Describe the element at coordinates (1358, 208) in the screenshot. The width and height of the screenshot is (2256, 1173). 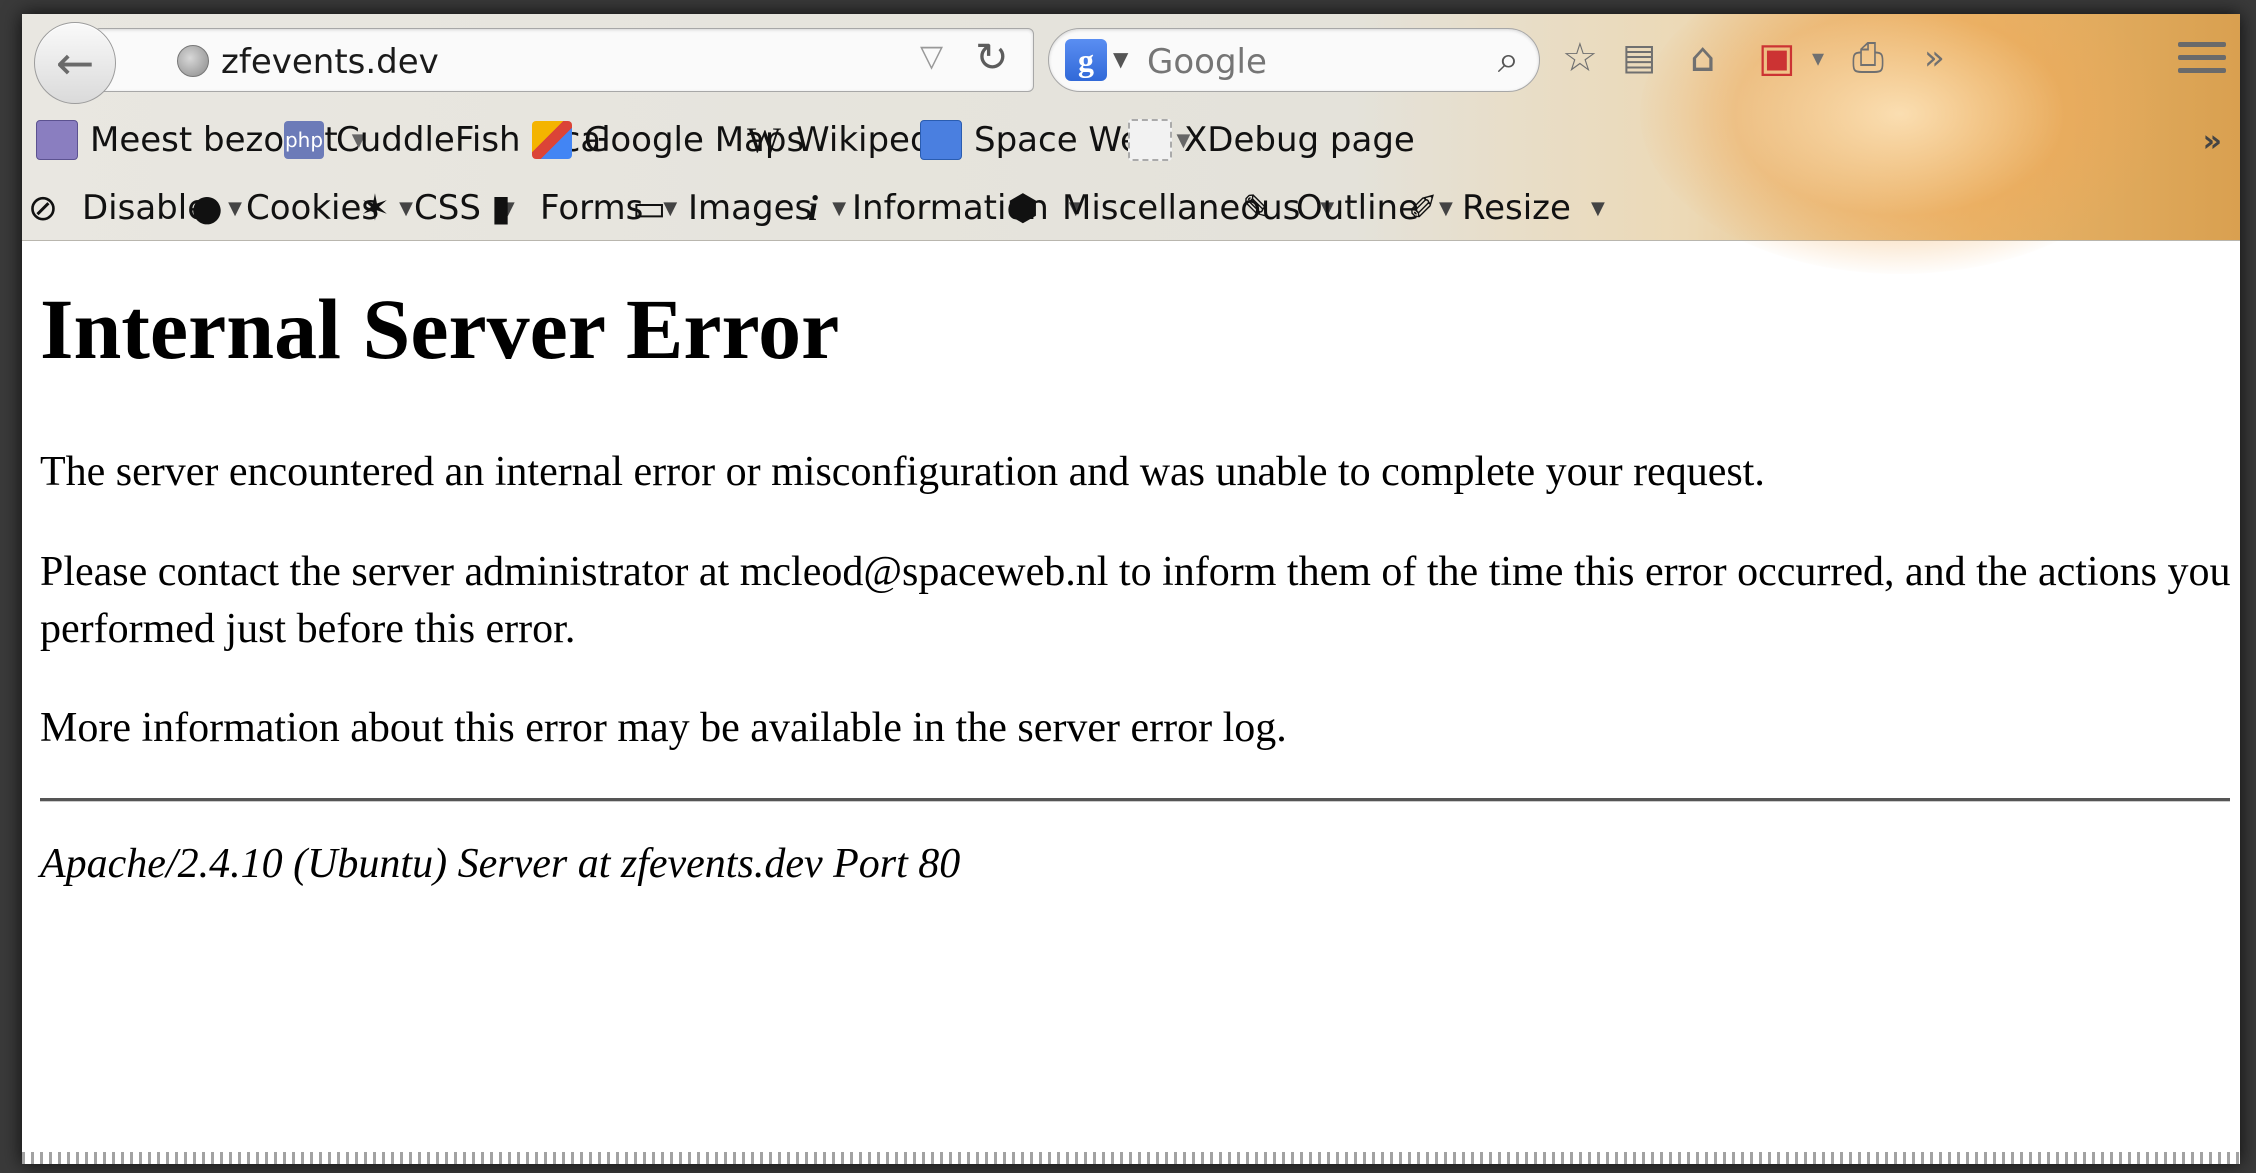
I see `webdev-label: Outline` at that location.